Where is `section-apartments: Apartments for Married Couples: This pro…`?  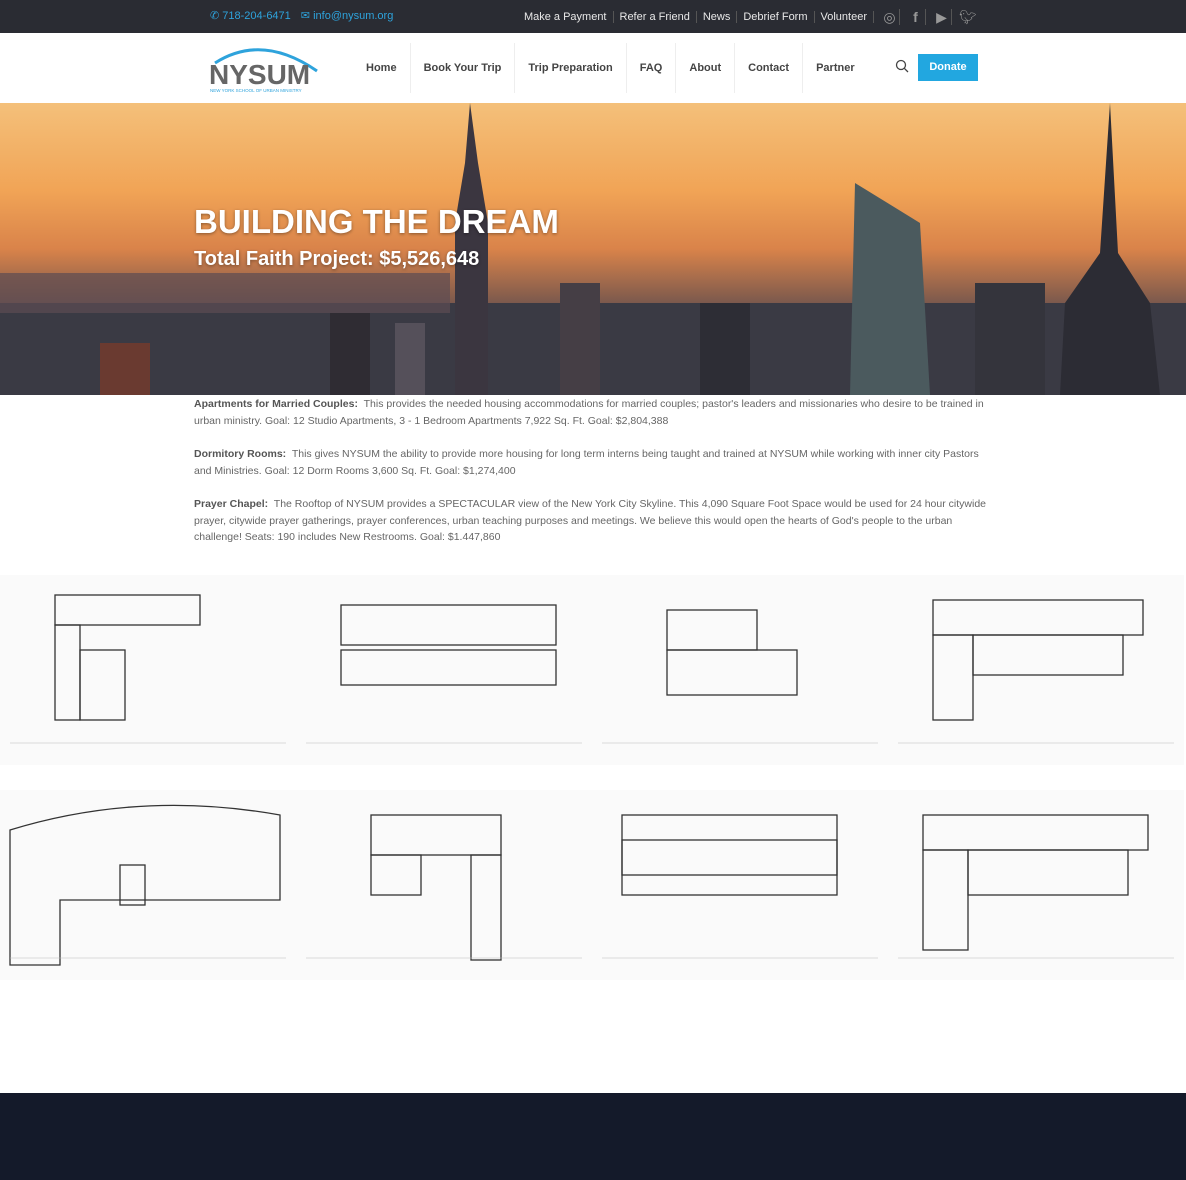
section-apartments: Apartments for Married Couples: This pro… is located at coordinates (594, 412).